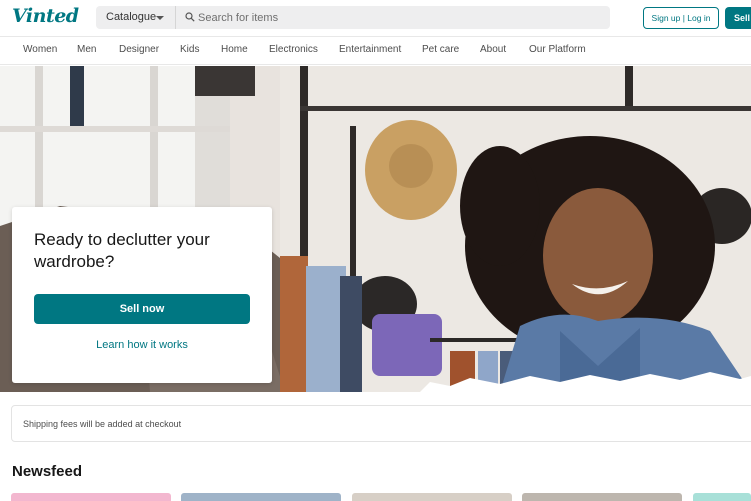 The height and width of the screenshot is (501, 751). I want to click on chevron-down-icon, so click(160, 18).